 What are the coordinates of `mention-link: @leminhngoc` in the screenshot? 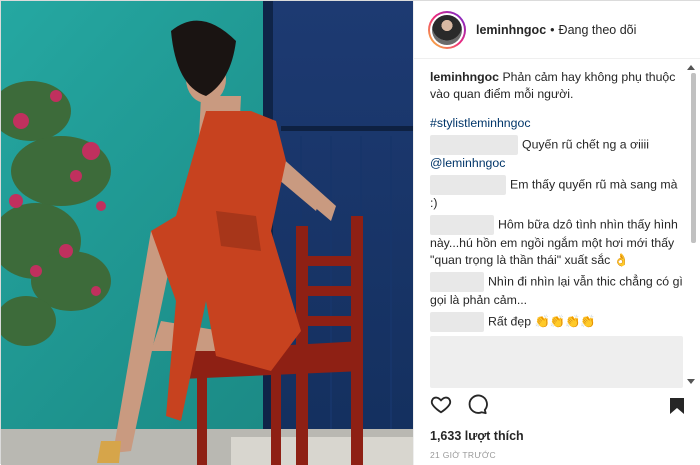 It's located at (467, 163).